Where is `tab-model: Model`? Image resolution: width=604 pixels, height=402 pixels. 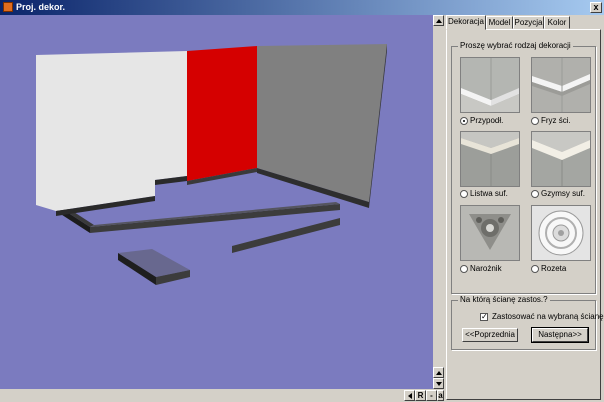 tab-model: Model is located at coordinates (499, 22).